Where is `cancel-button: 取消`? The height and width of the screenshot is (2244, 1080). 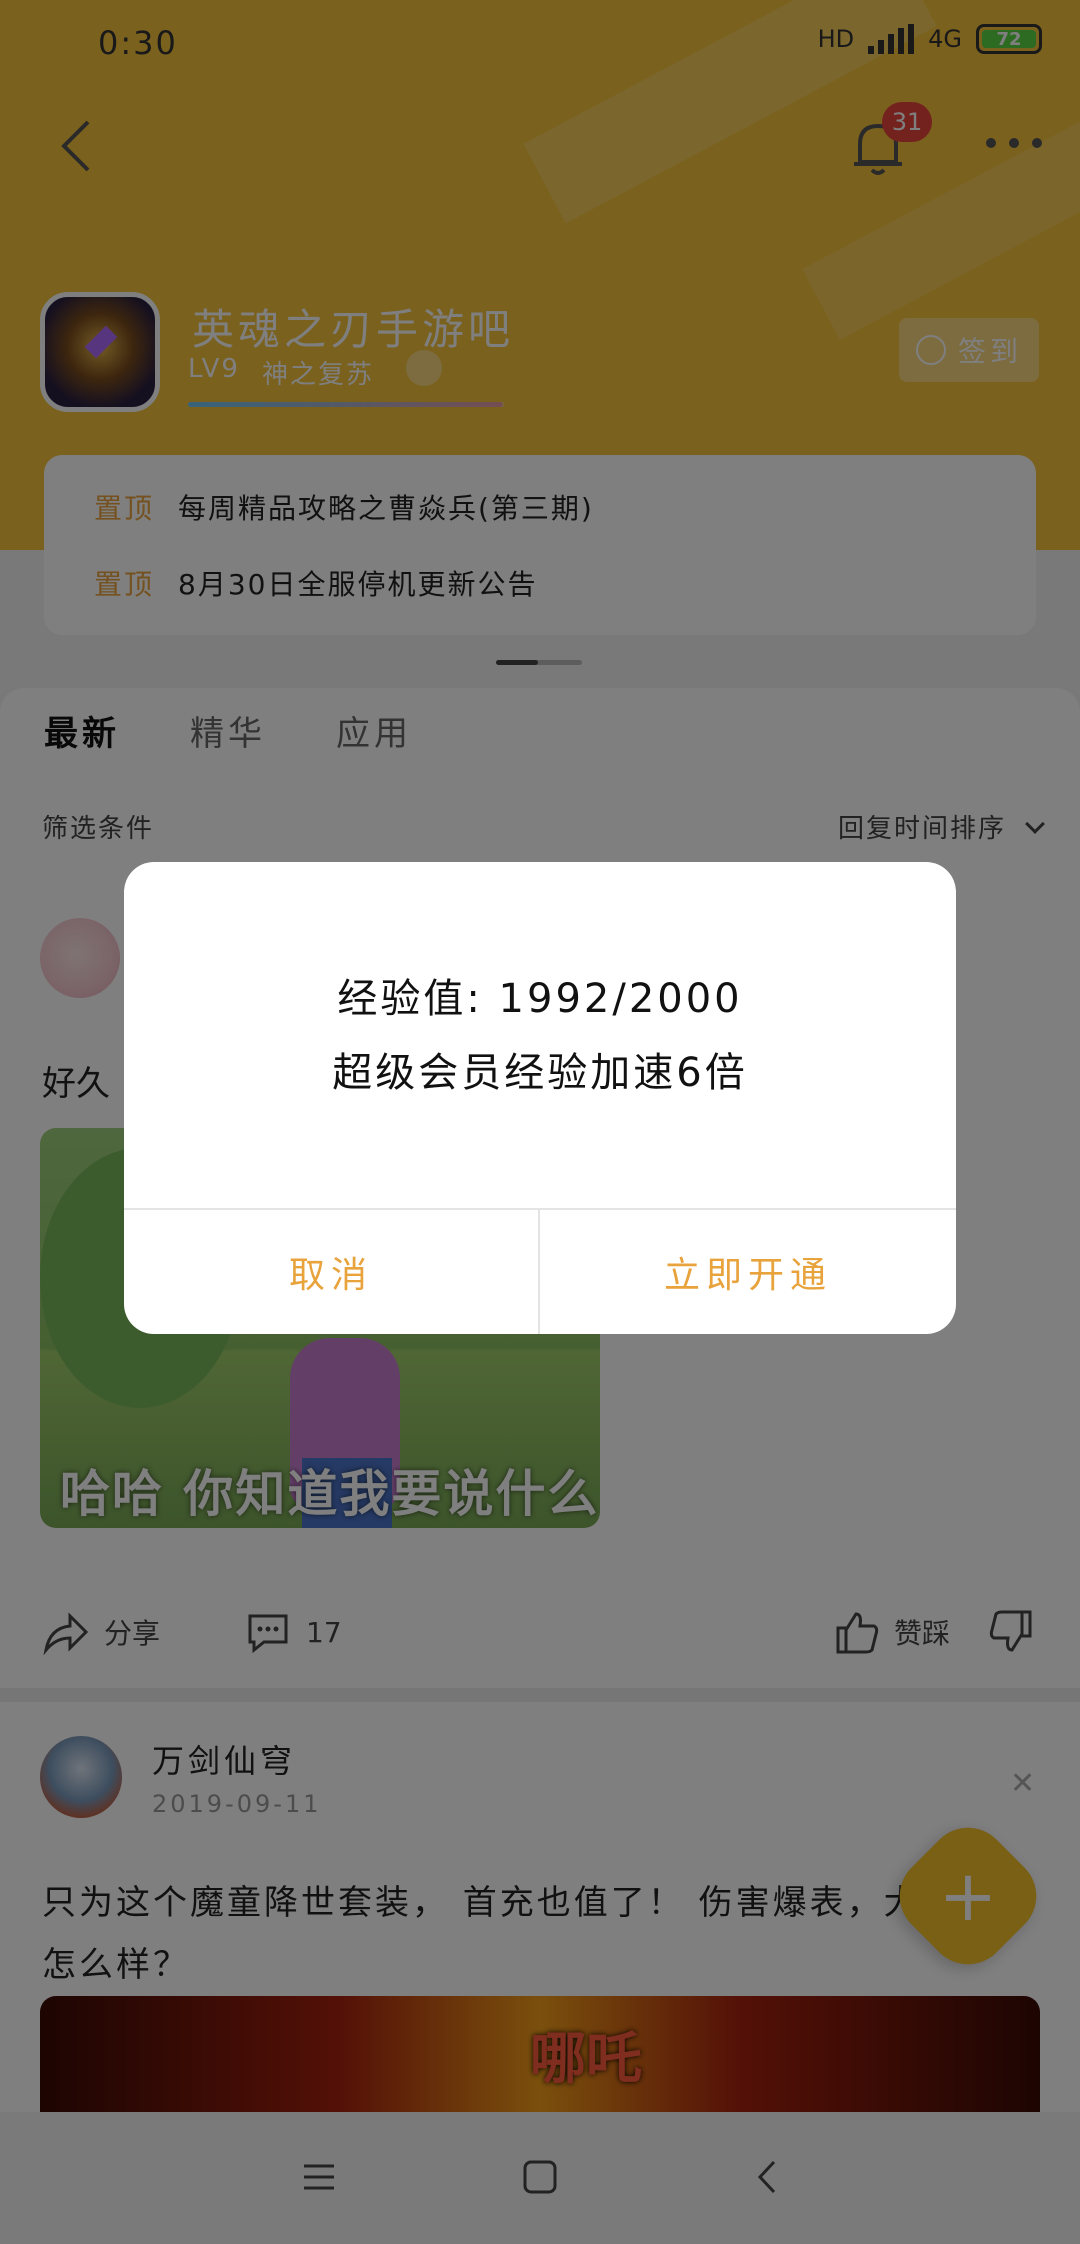
cancel-button: 取消 is located at coordinates (331, 1272).